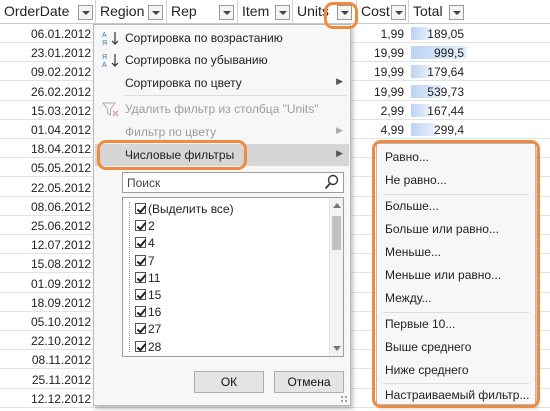  What do you see at coordinates (48, 321) in the screenshot?
I see `cell-orderdate: 05.10.2012` at bounding box center [48, 321].